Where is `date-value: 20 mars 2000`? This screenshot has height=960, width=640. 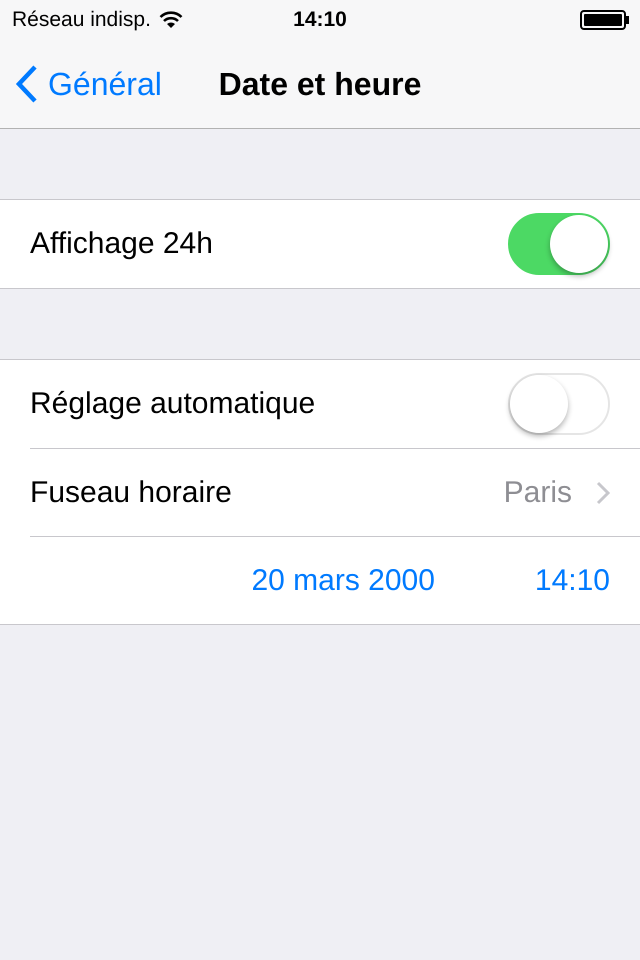
date-value: 20 mars 2000 is located at coordinates (343, 581).